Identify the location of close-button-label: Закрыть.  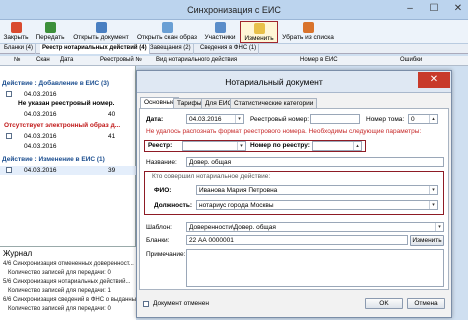
(16, 37).